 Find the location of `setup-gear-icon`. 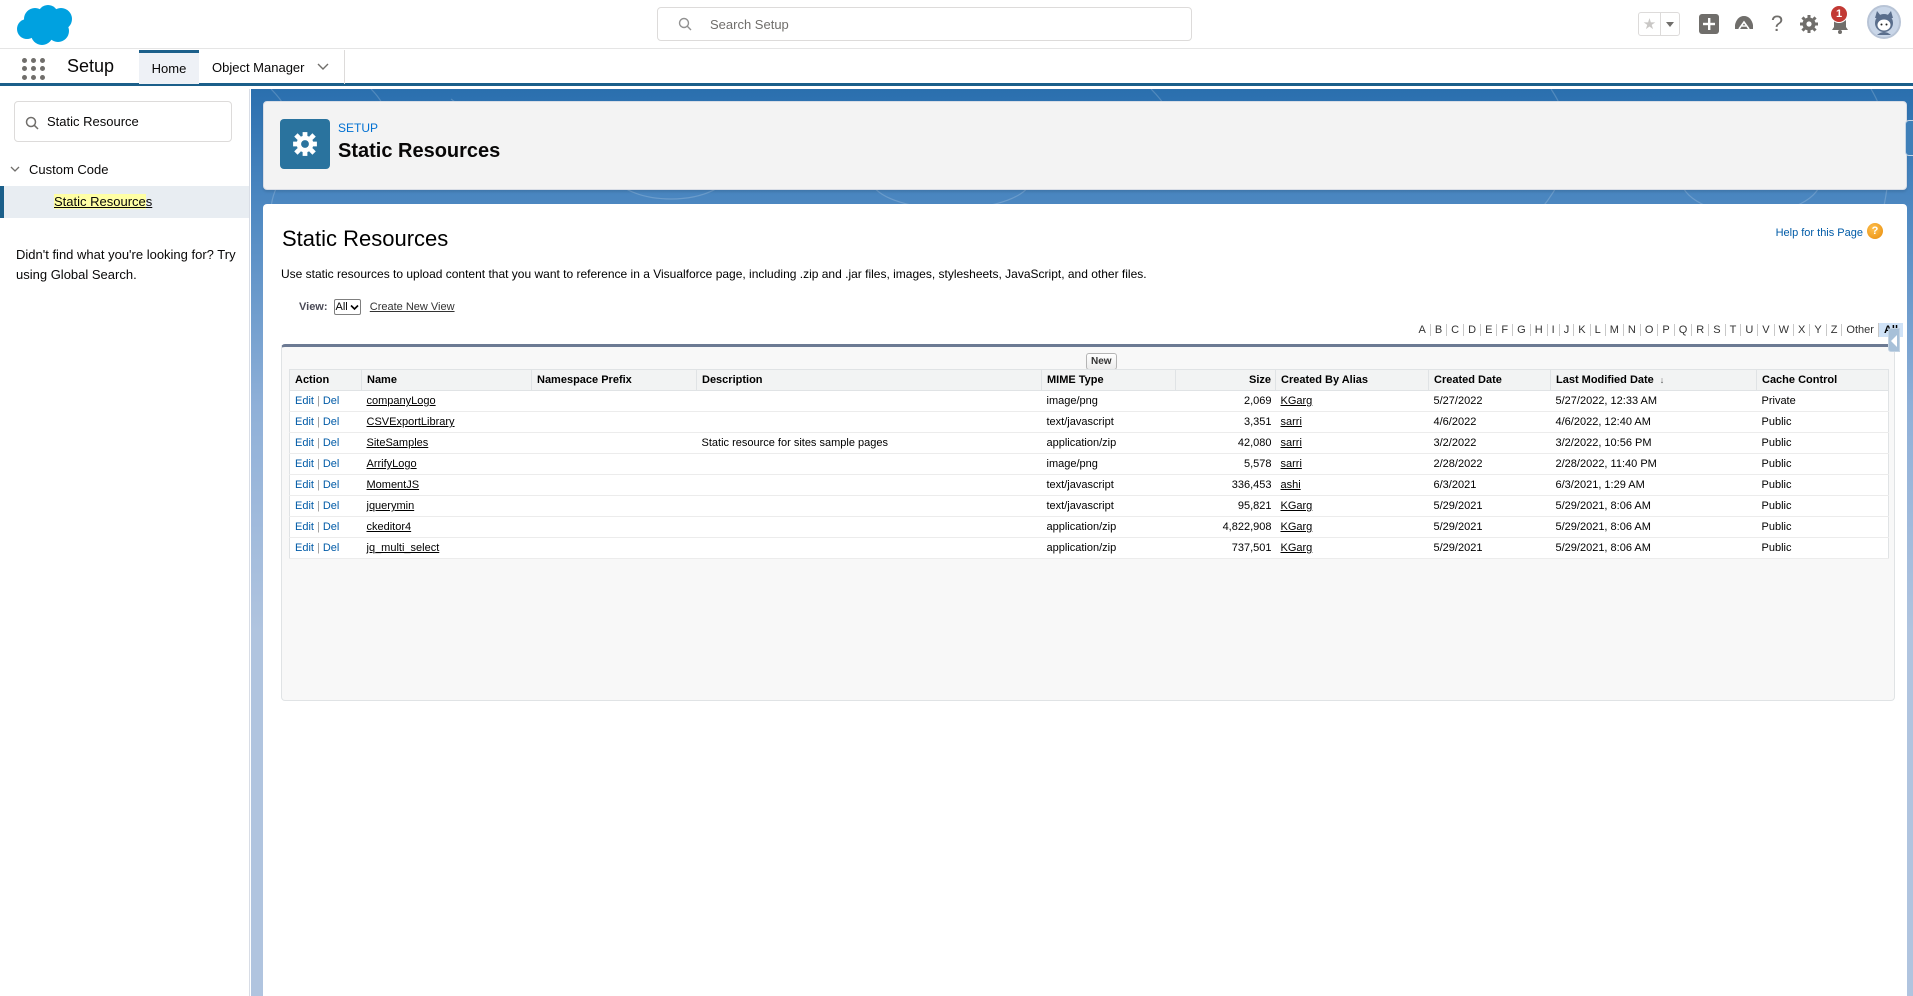

setup-gear-icon is located at coordinates (1809, 24).